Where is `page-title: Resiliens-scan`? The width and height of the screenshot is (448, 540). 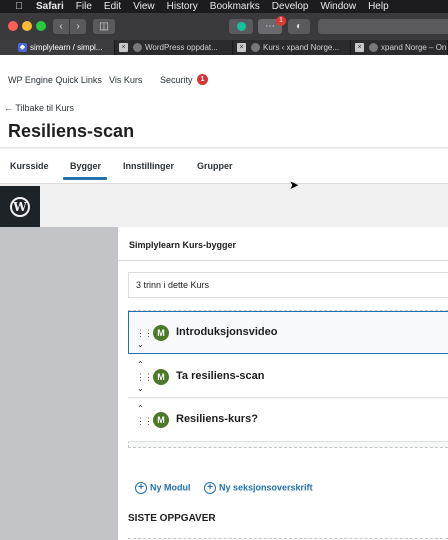
page-title: Resiliens-scan is located at coordinates (71, 131).